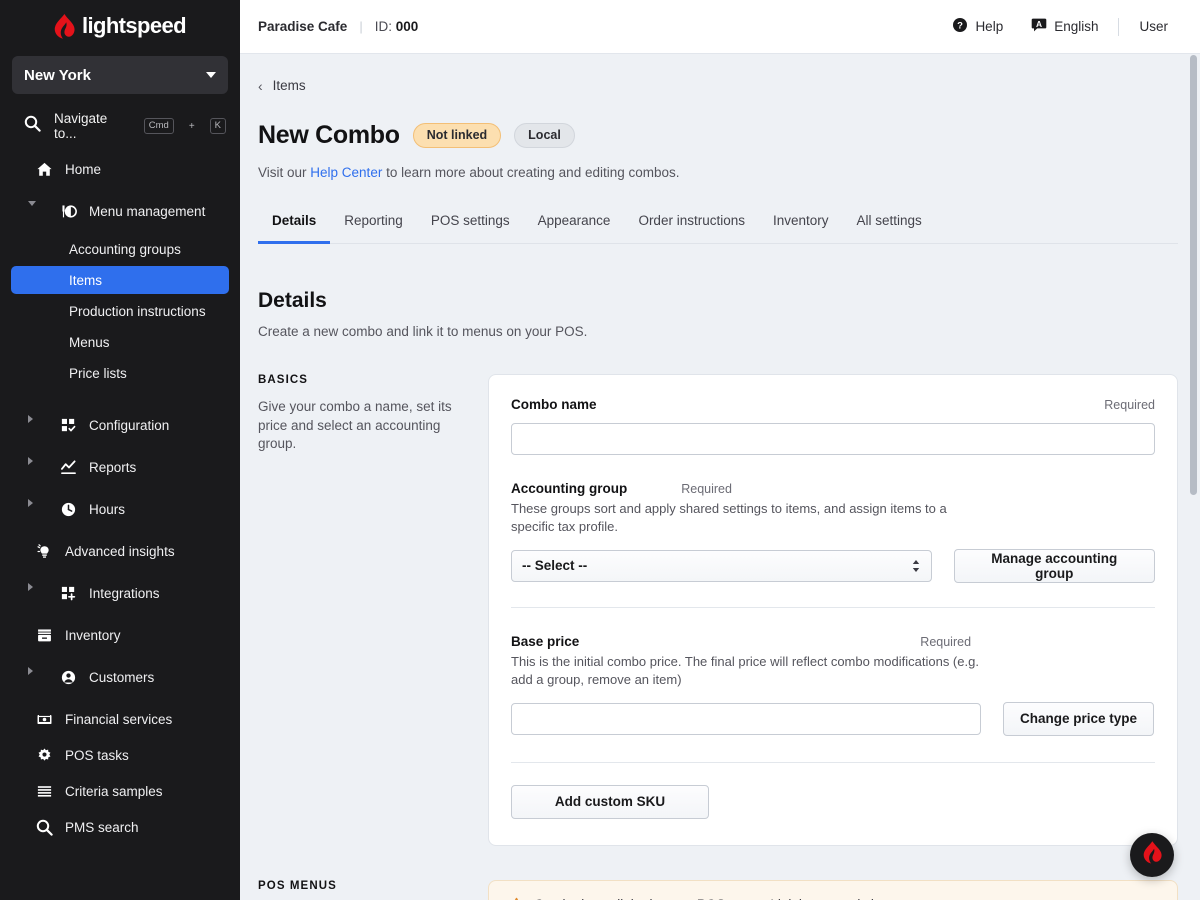 The width and height of the screenshot is (1200, 900). Describe the element at coordinates (158, 126) in the screenshot. I see `shortcut-modifier-key: Cmd` at that location.